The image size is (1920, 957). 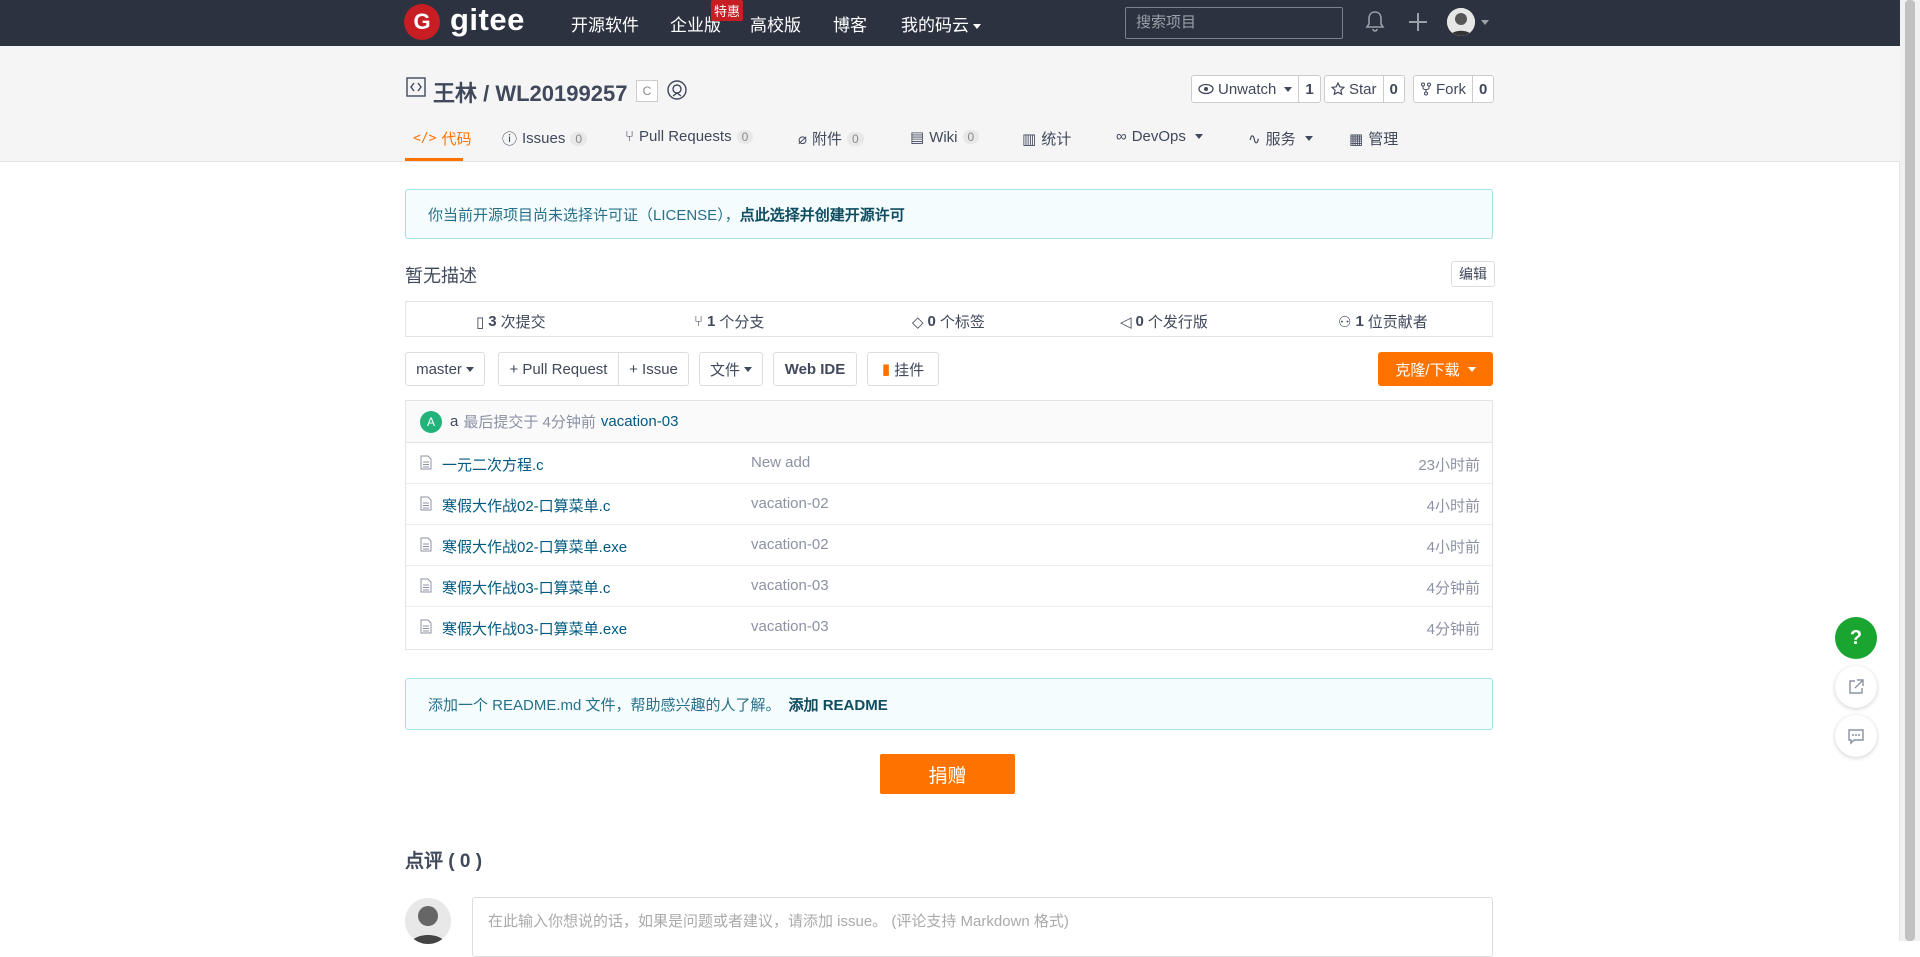 What do you see at coordinates (422, 22) in the screenshot?
I see `gitee-logo-icon: G` at bounding box center [422, 22].